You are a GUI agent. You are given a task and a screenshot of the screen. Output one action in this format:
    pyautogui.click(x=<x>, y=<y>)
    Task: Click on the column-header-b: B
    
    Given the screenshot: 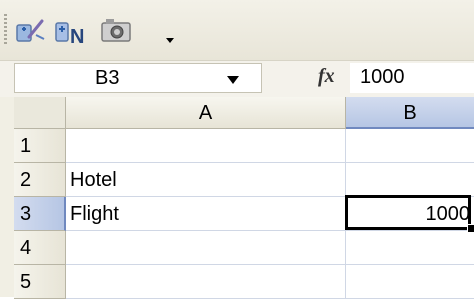 What is the action you would take?
    pyautogui.click(x=410, y=113)
    